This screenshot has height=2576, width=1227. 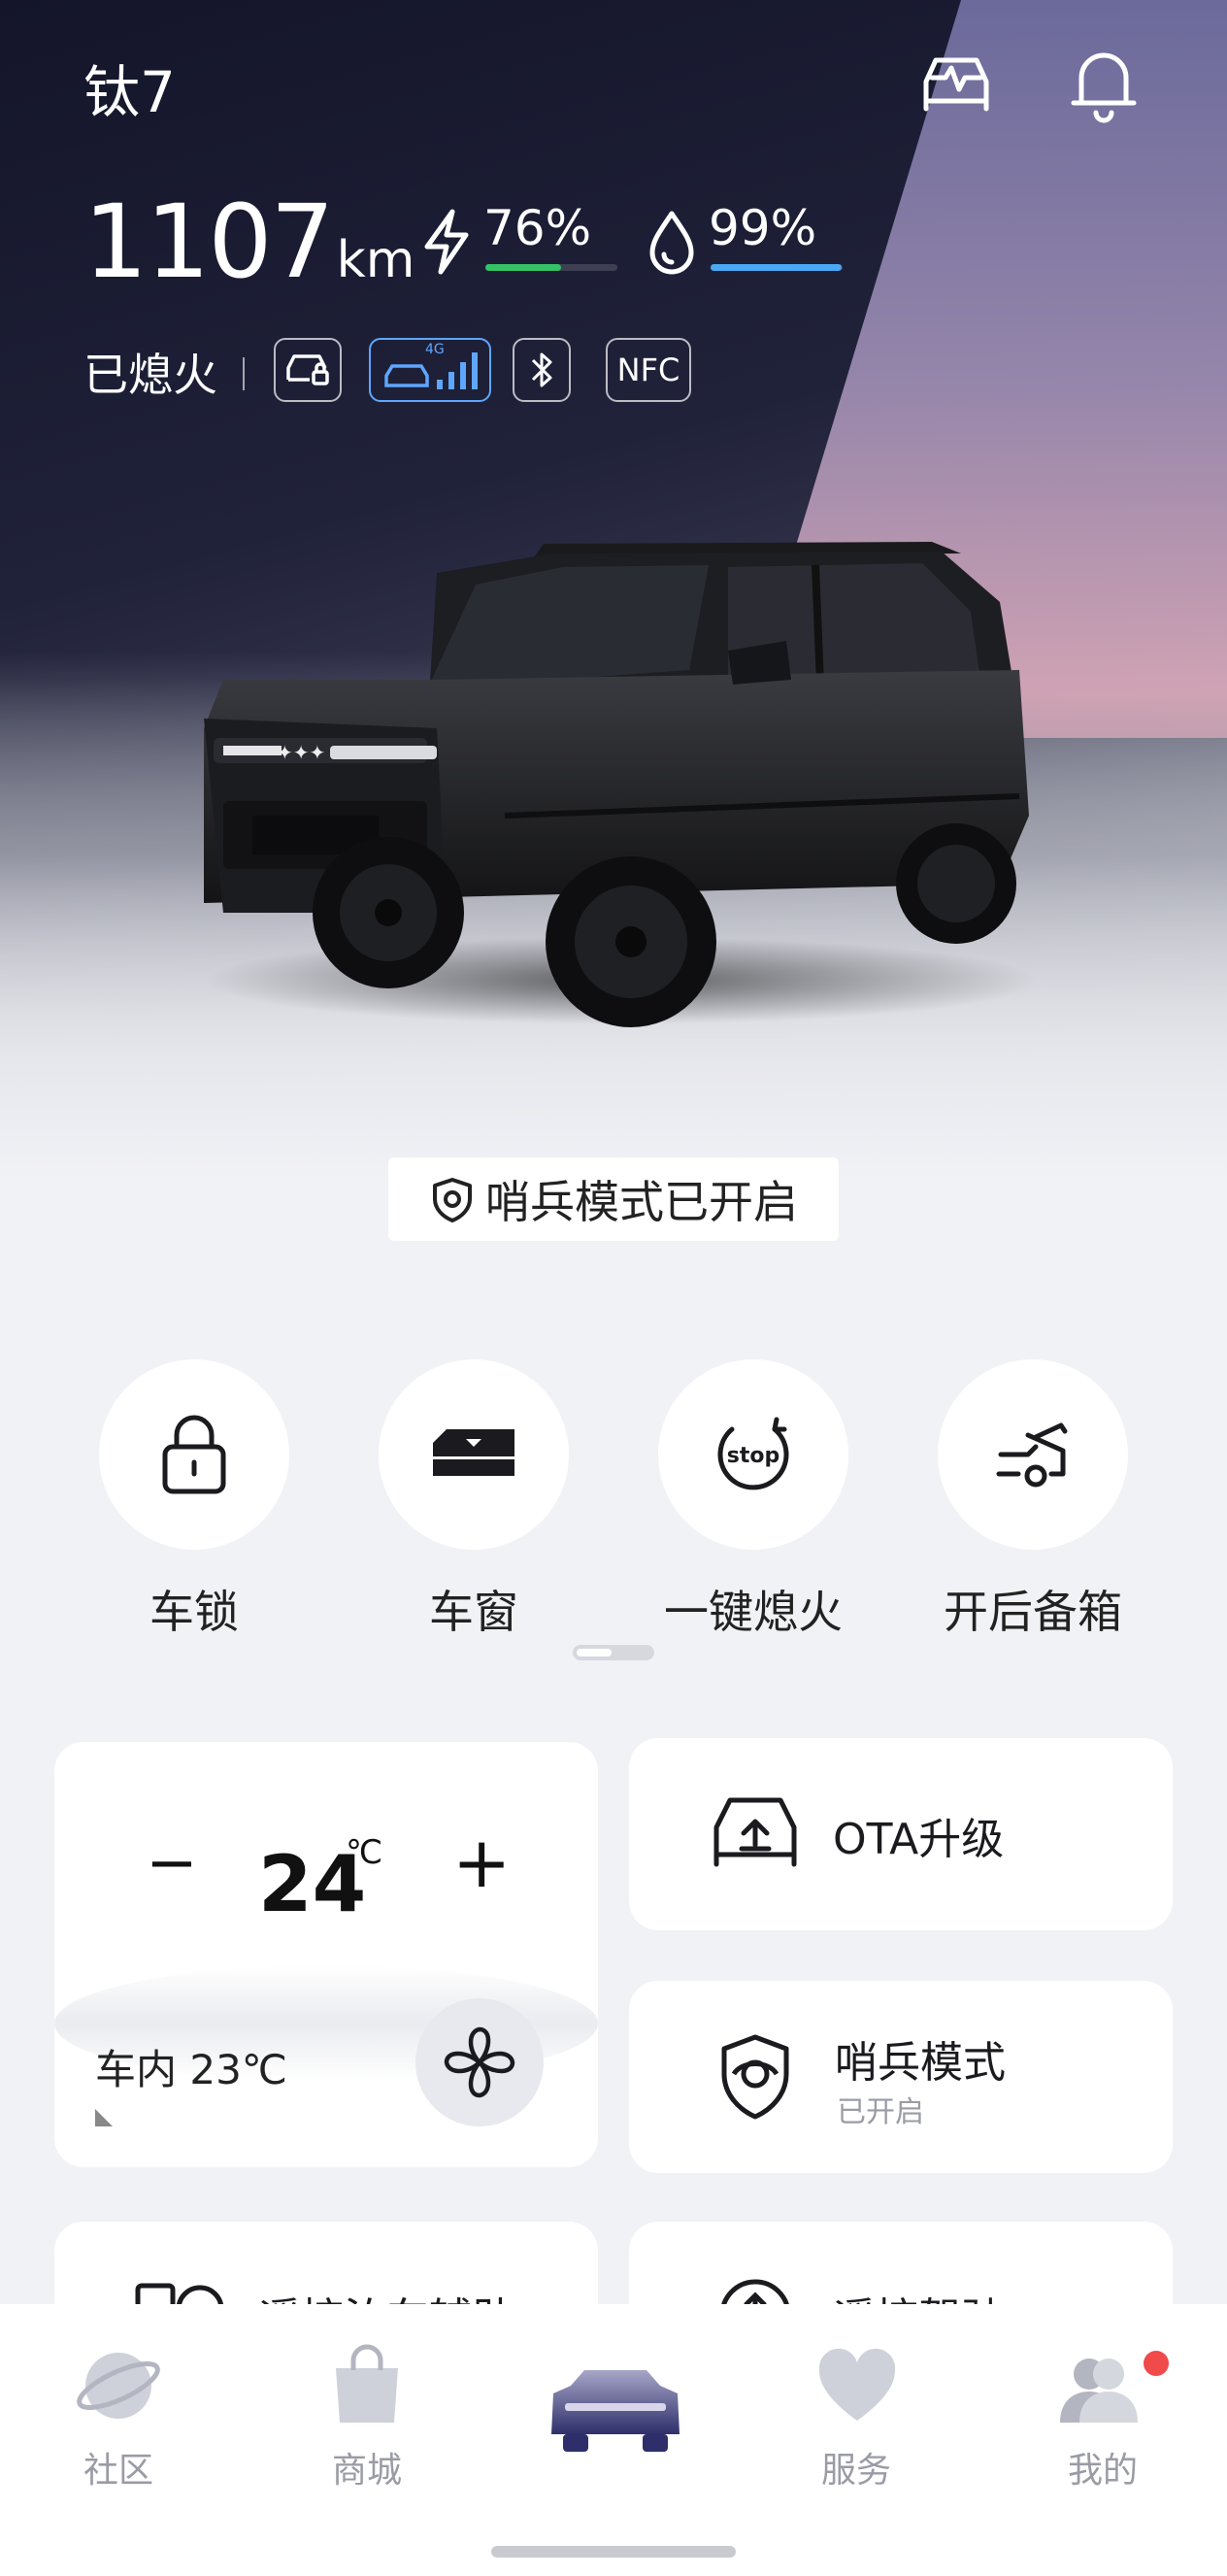 I want to click on ota-upgrade-card: OTA升级, so click(x=901, y=1834).